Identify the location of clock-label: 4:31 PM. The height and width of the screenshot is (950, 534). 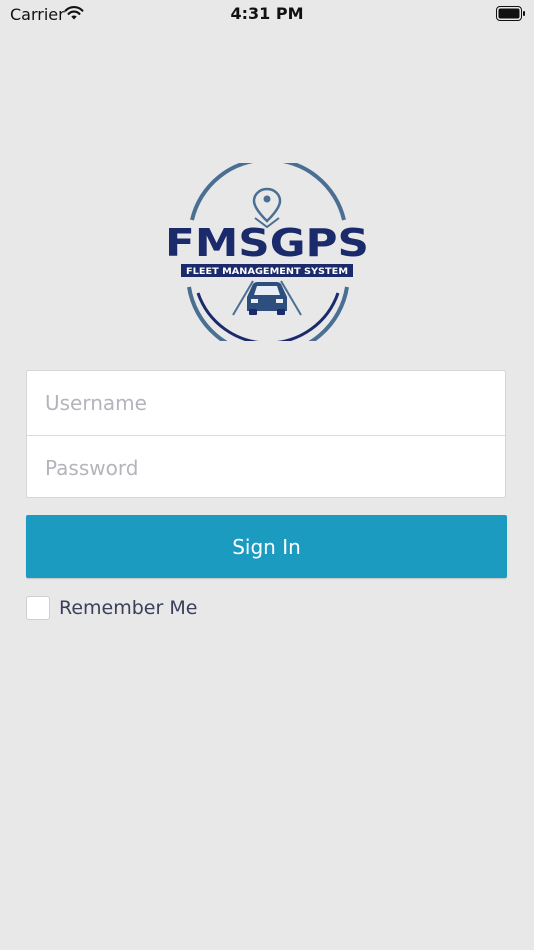
(267, 13).